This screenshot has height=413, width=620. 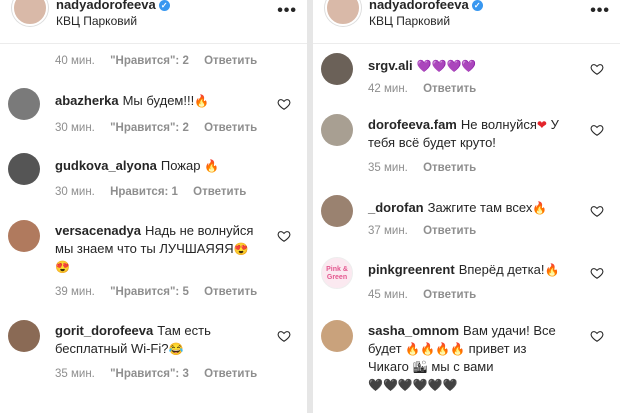 What do you see at coordinates (75, 61) in the screenshot?
I see `comment-time: 40 мин.` at bounding box center [75, 61].